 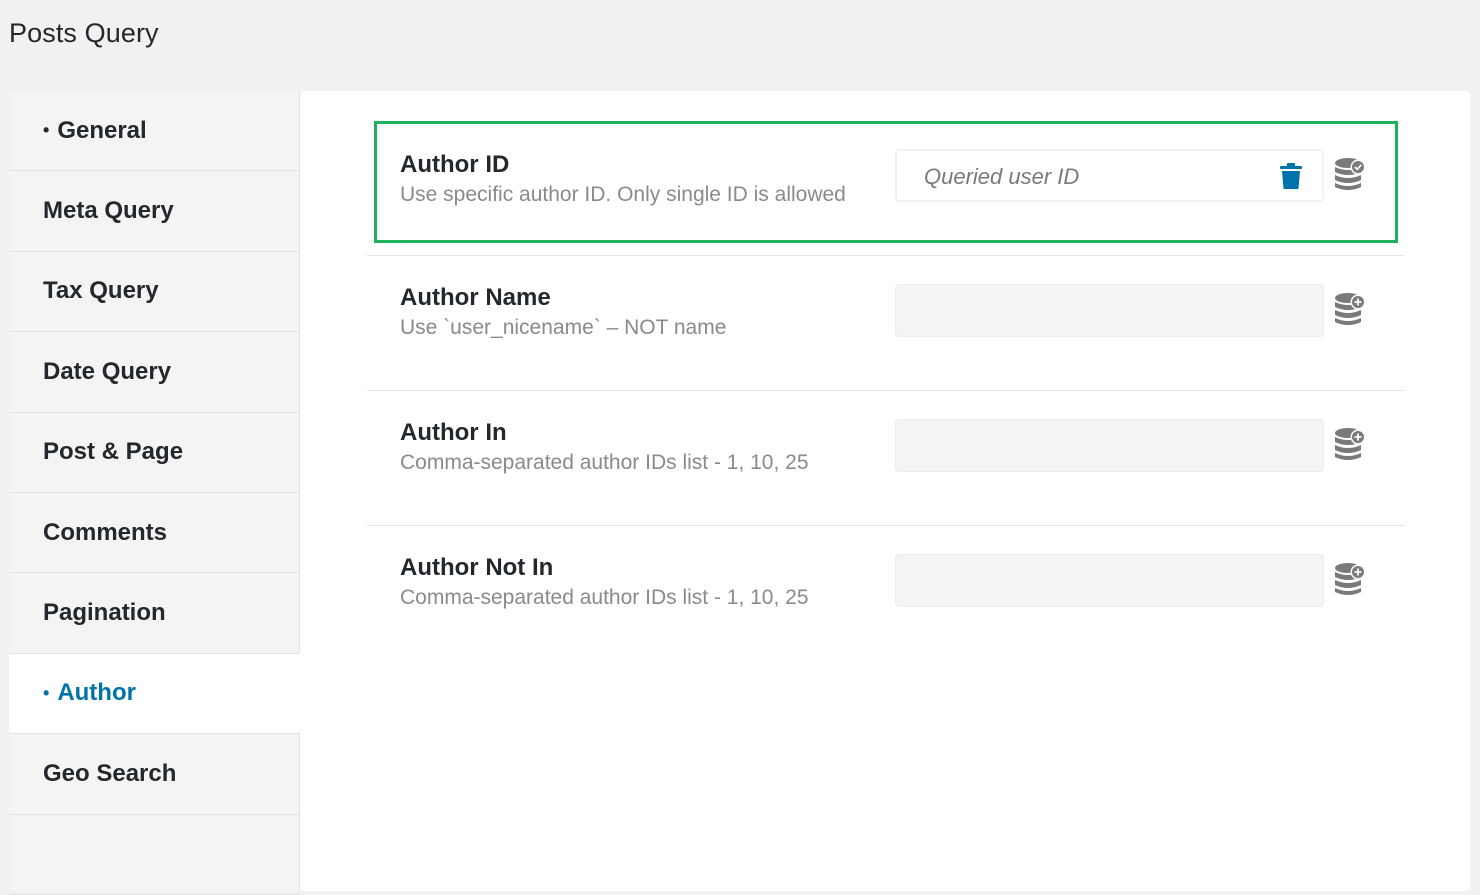 I want to click on field-label: Author Name, so click(x=475, y=297).